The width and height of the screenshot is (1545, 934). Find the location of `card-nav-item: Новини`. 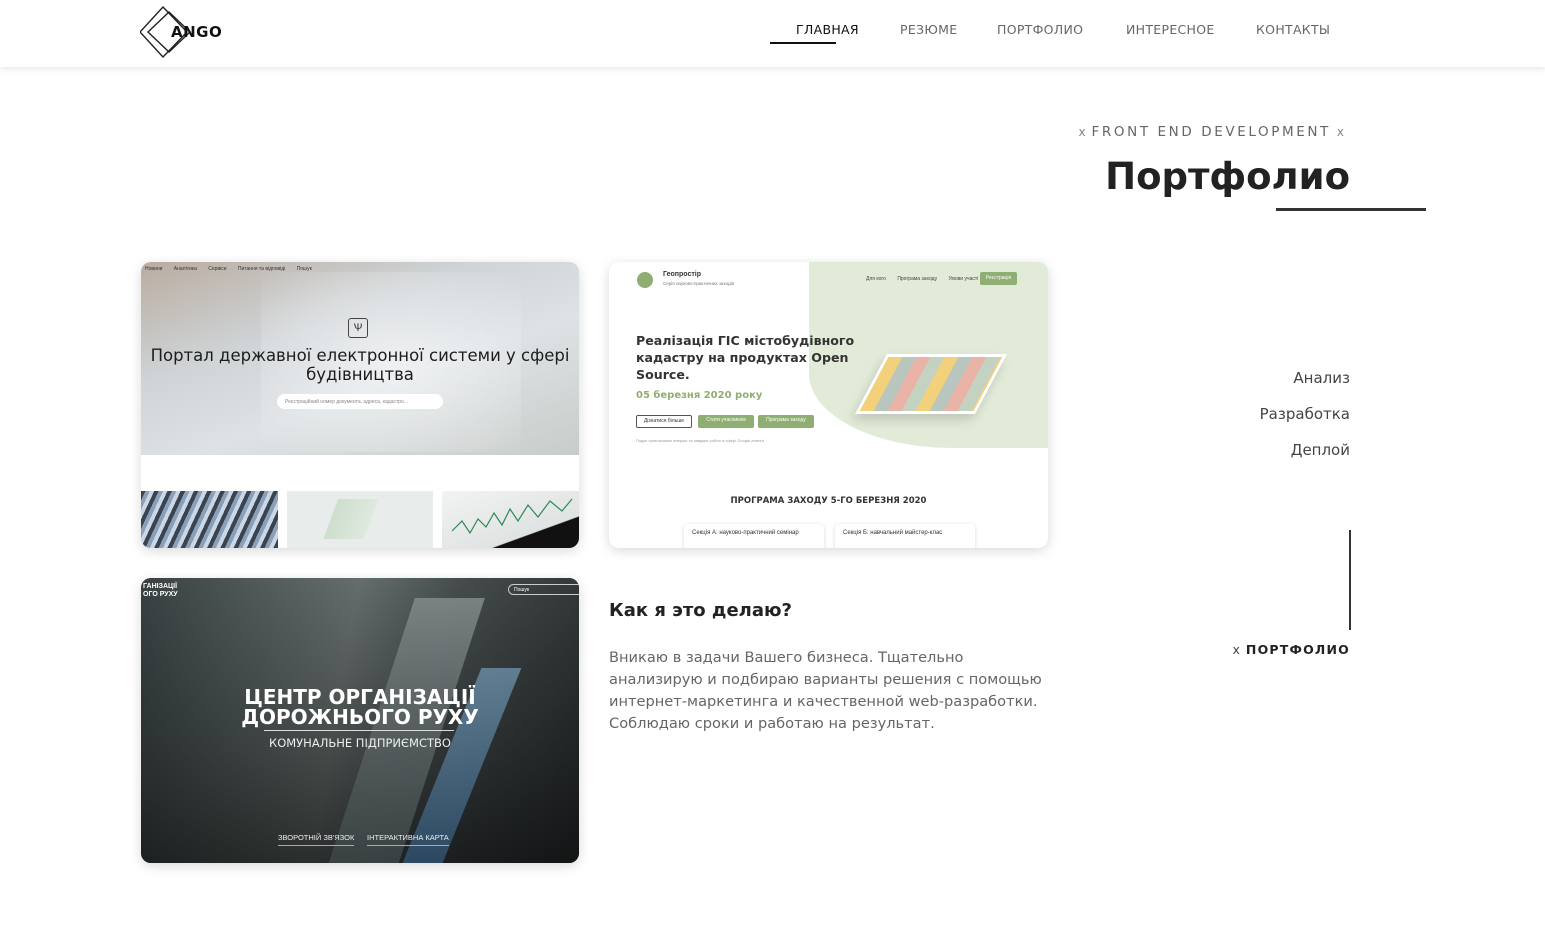

card-nav-item: Новини is located at coordinates (154, 269).